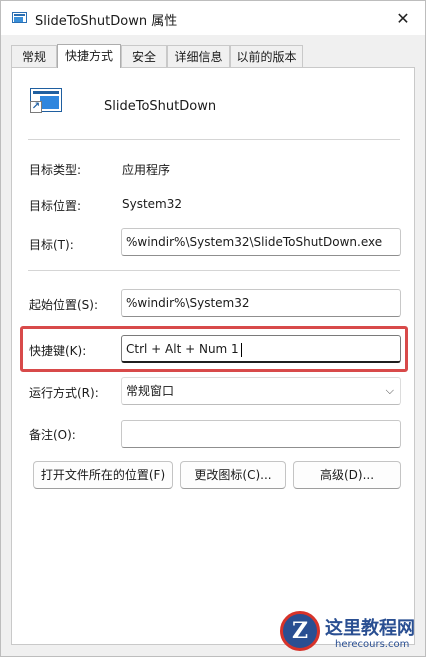 This screenshot has height=657, width=426. I want to click on title-bar: SlideToShutDown 属性 ✕, so click(213, 18).